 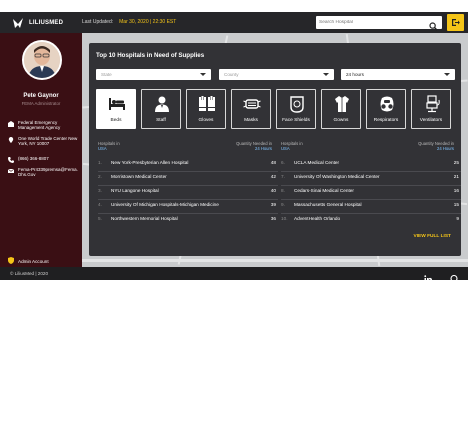 I want to click on category-masks: Masks, so click(x=251, y=109).